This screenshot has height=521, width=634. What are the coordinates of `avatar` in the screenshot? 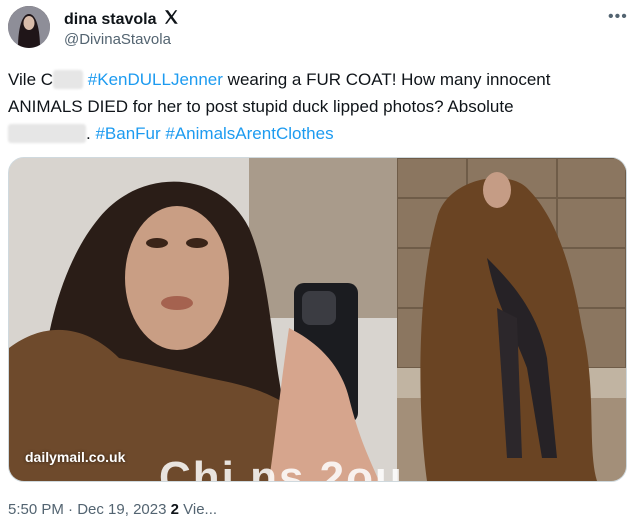 It's located at (29, 27).